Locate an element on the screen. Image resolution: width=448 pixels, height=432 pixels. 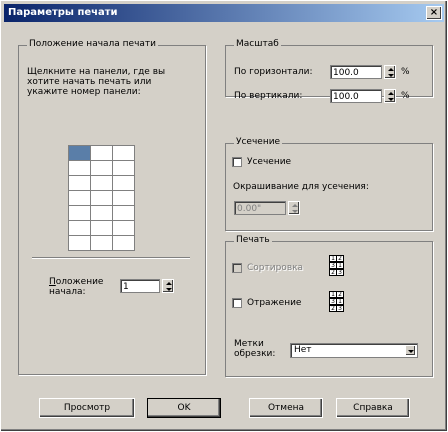
preview-button: Просмотр is located at coordinates (87, 408).